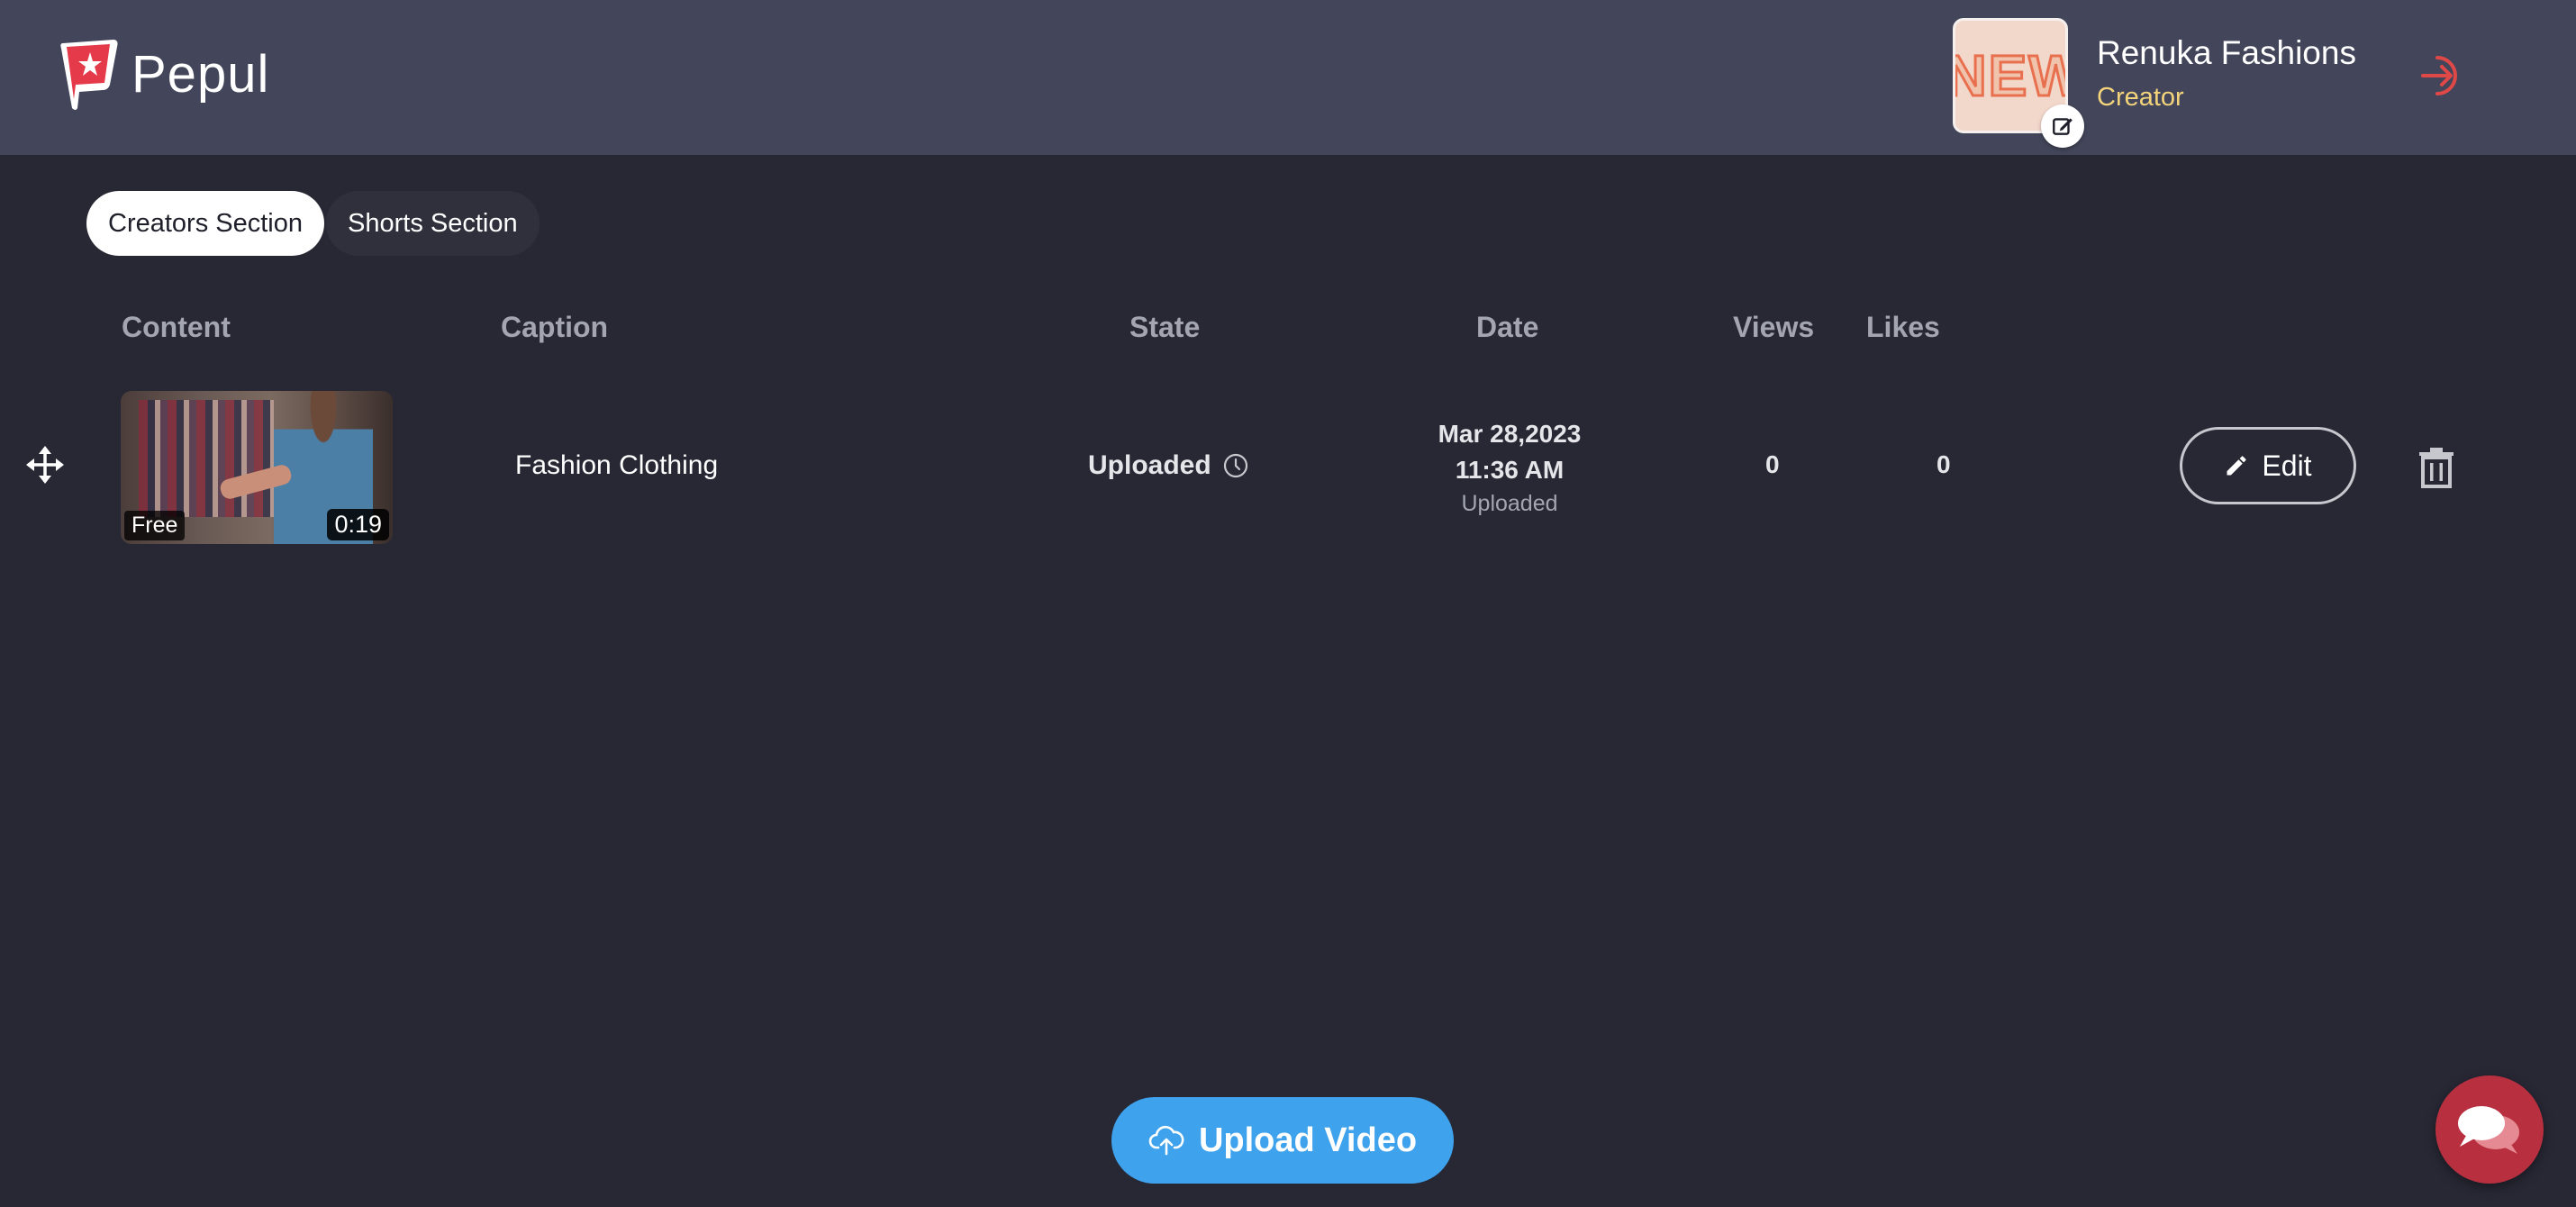  I want to click on chat-icon, so click(2489, 1130).